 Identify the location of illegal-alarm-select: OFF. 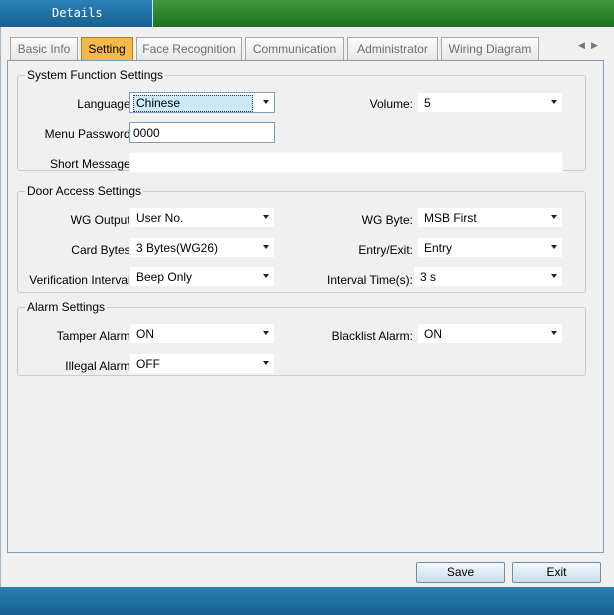
(202, 363).